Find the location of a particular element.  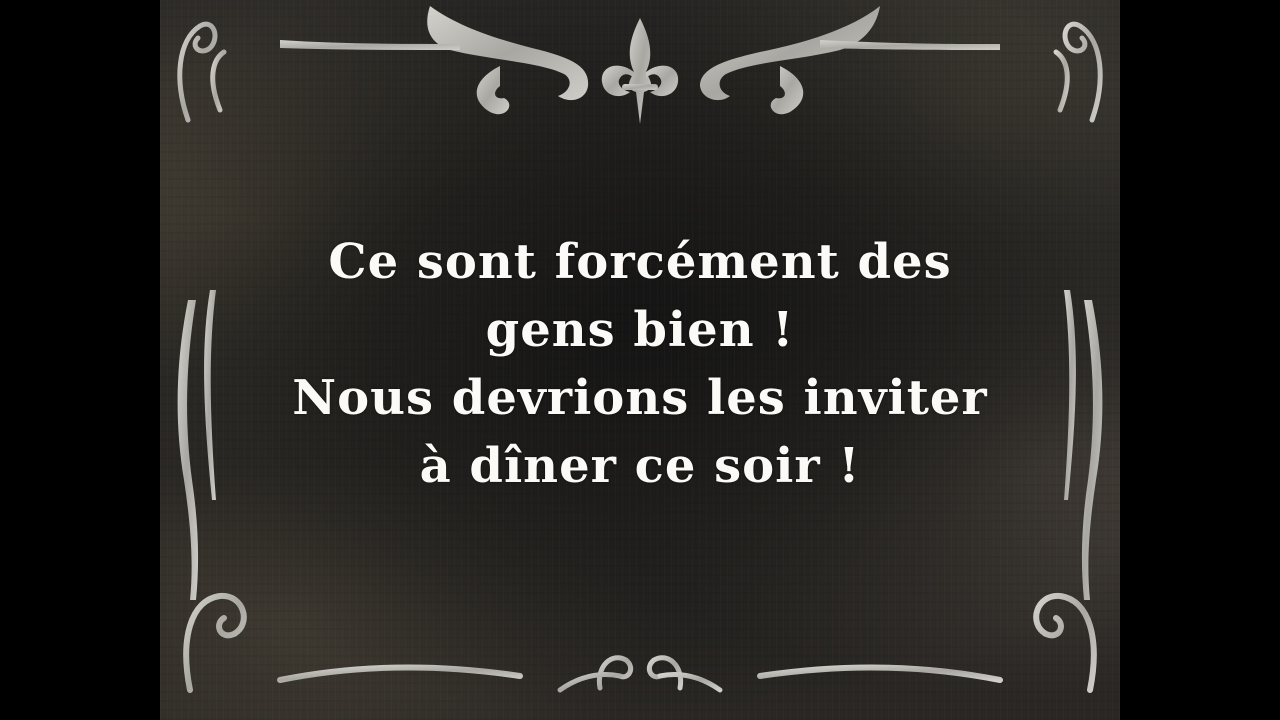

fleur-de-lis-icon is located at coordinates (640, 71).